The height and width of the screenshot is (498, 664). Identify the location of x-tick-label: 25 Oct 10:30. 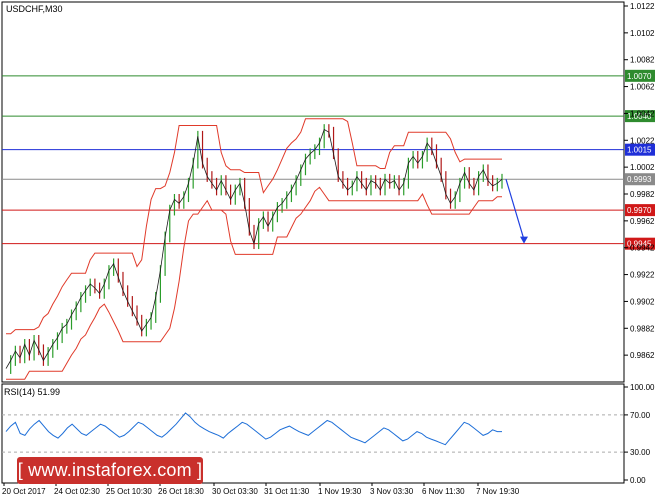
(129, 491).